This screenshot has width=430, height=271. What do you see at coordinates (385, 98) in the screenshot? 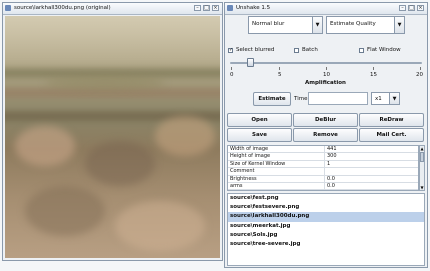
I see `scale-select: x1 ▼` at bounding box center [385, 98].